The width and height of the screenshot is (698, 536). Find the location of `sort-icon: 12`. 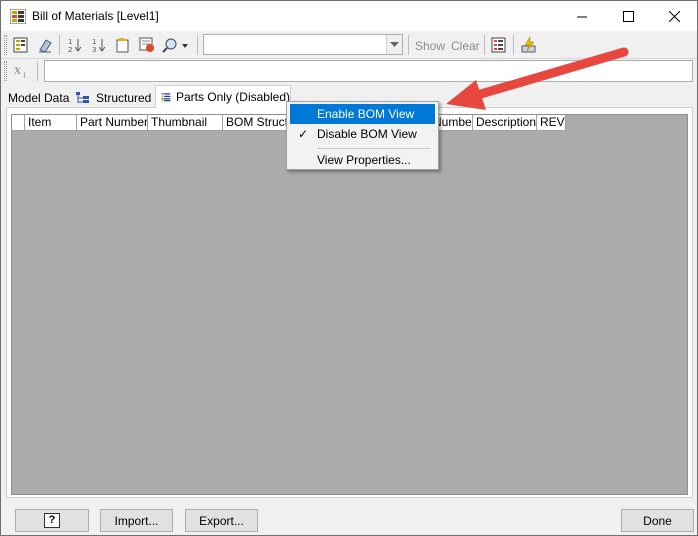

sort-icon: 12 is located at coordinates (75, 45).